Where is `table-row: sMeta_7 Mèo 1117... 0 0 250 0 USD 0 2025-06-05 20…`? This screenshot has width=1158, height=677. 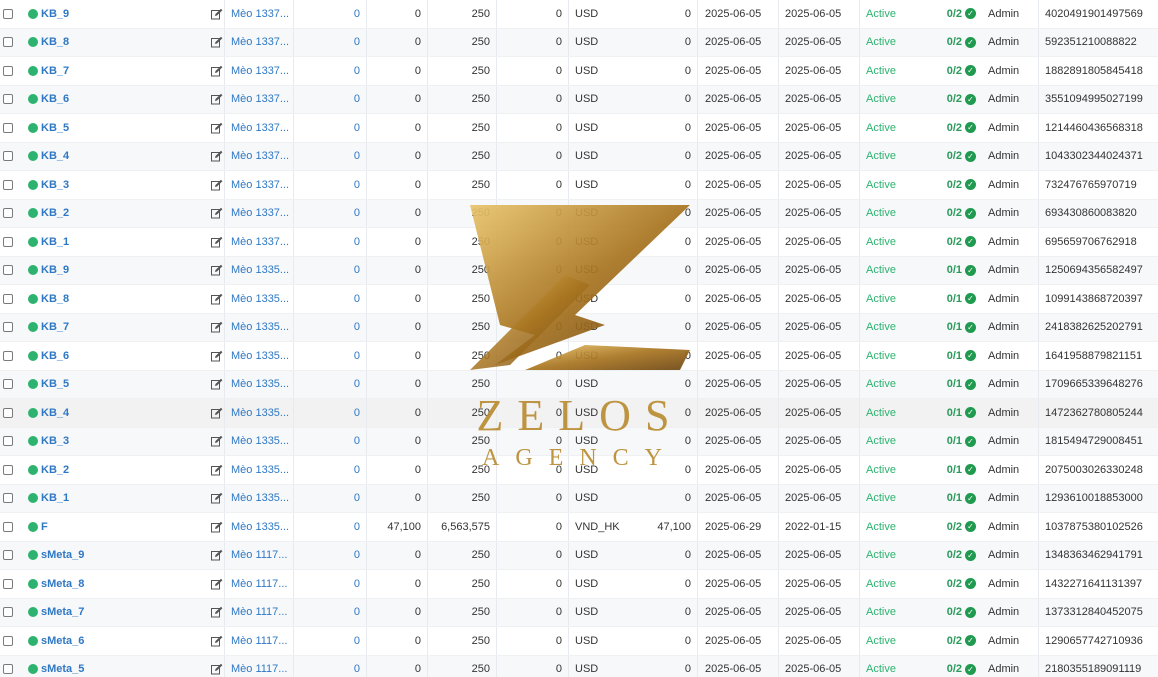 table-row: sMeta_7 Mèo 1117... 0 0 250 0 USD 0 2025-06-05 20… is located at coordinates (579, 612).